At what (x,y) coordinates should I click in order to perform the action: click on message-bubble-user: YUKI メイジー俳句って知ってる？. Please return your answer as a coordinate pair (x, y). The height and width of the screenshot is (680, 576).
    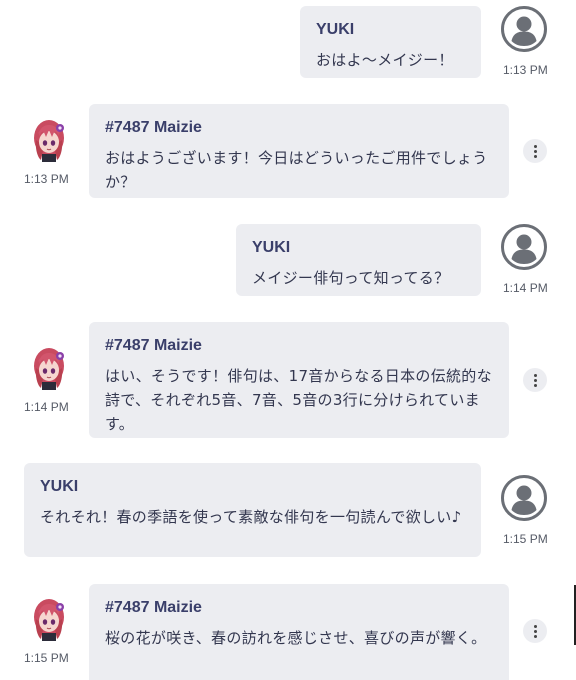
    Looking at the image, I should click on (358, 260).